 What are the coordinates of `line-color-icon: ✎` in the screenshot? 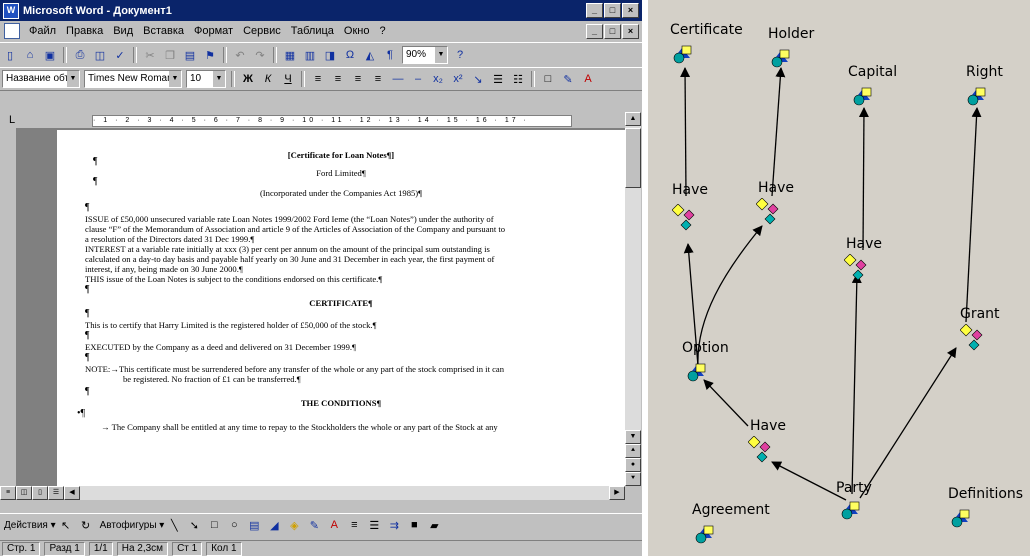 It's located at (314, 525).